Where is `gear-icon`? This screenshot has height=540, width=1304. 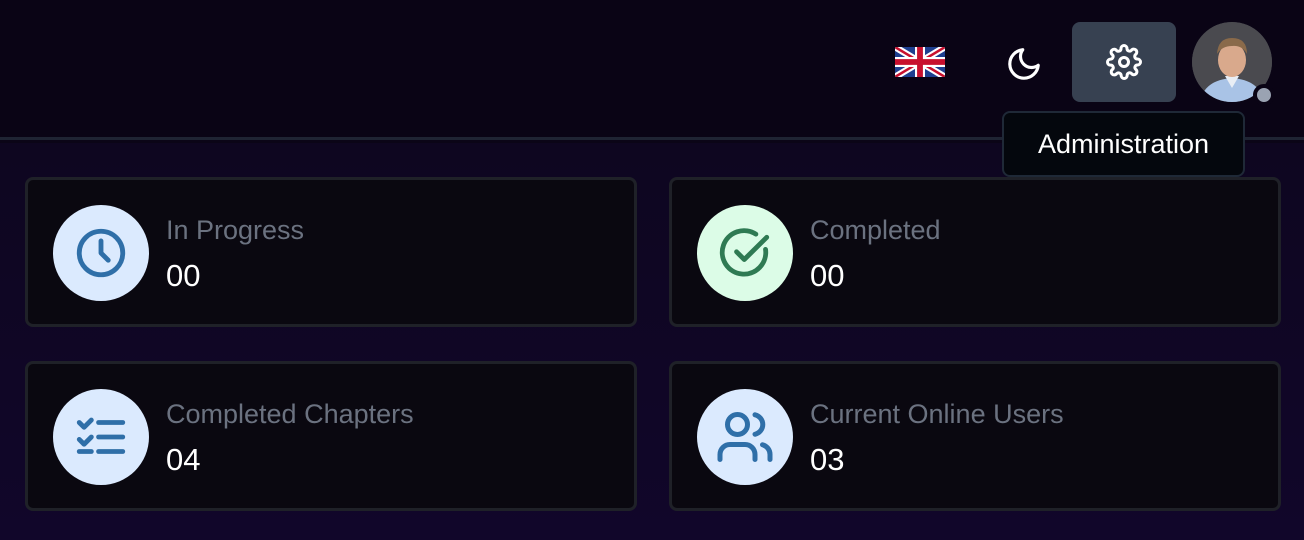 gear-icon is located at coordinates (1124, 62).